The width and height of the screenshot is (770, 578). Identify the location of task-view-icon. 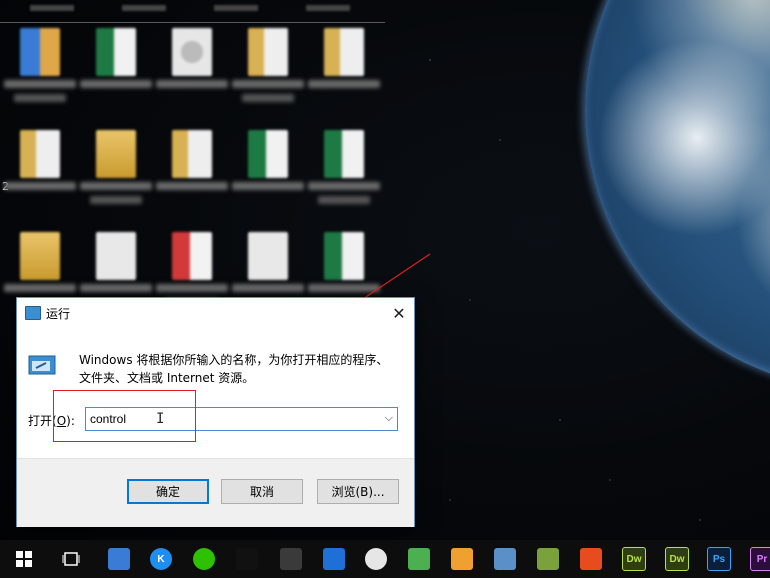
(71, 559).